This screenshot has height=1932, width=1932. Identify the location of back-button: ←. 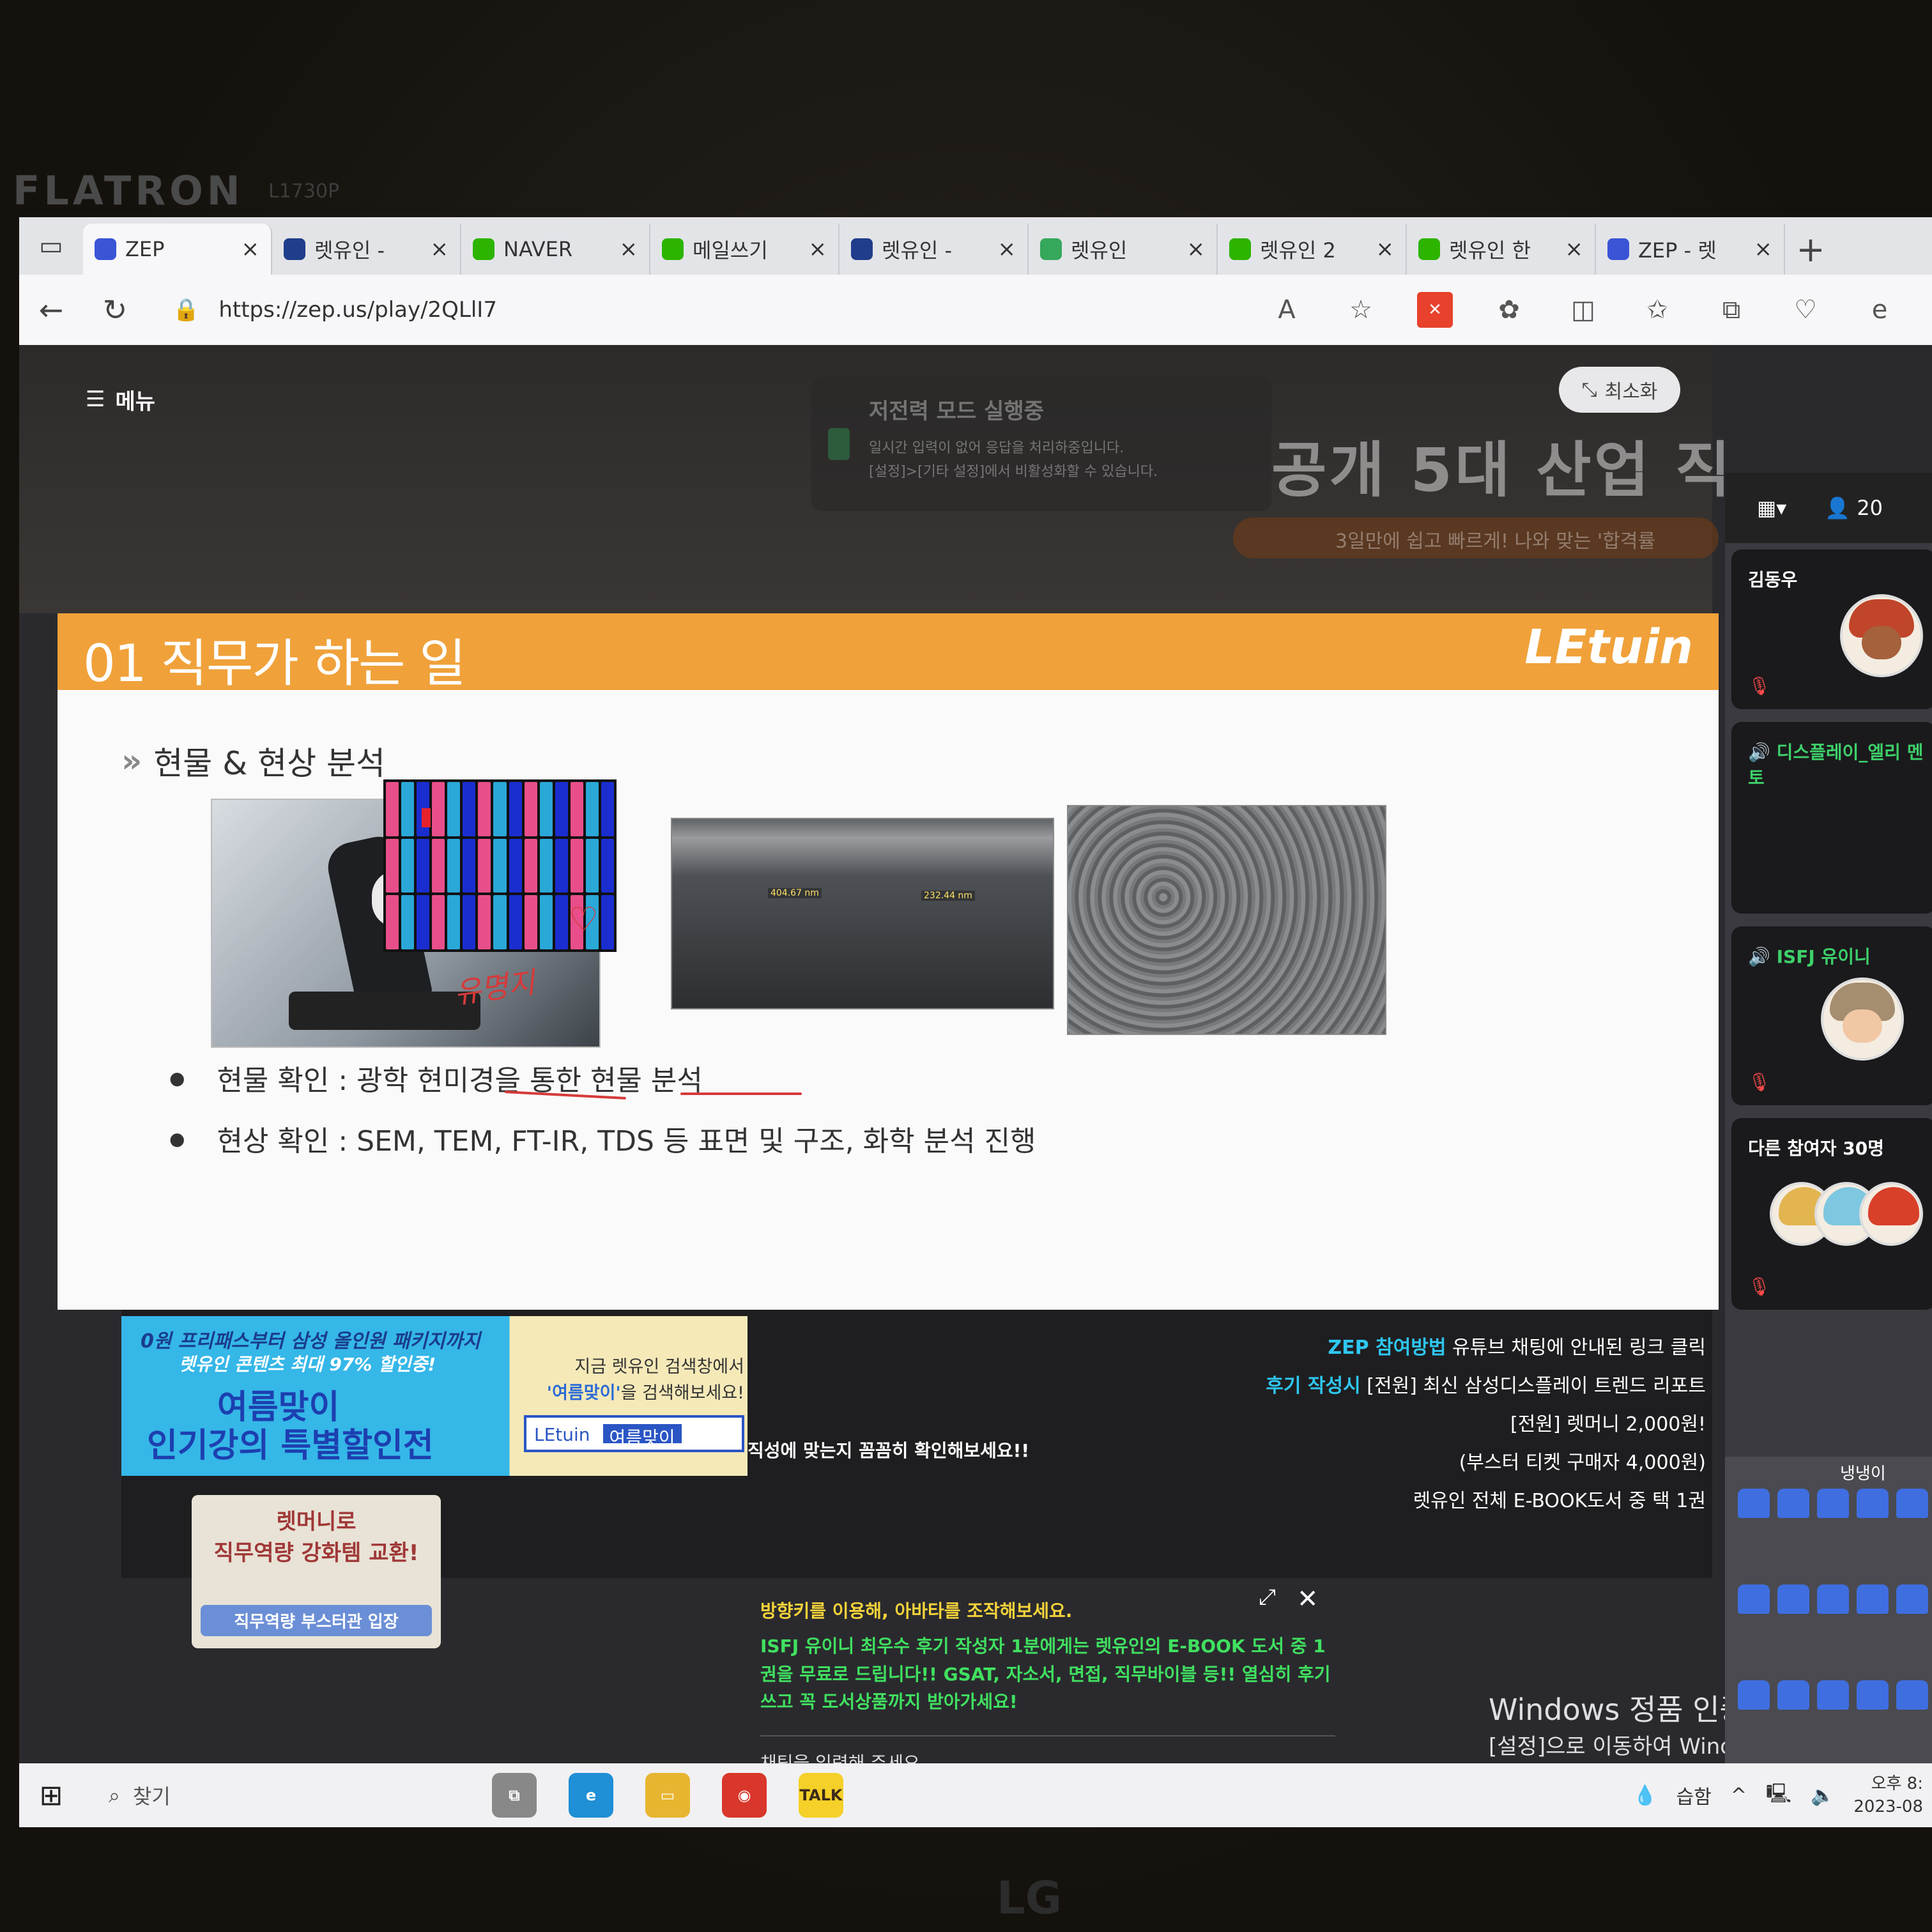
(51, 310).